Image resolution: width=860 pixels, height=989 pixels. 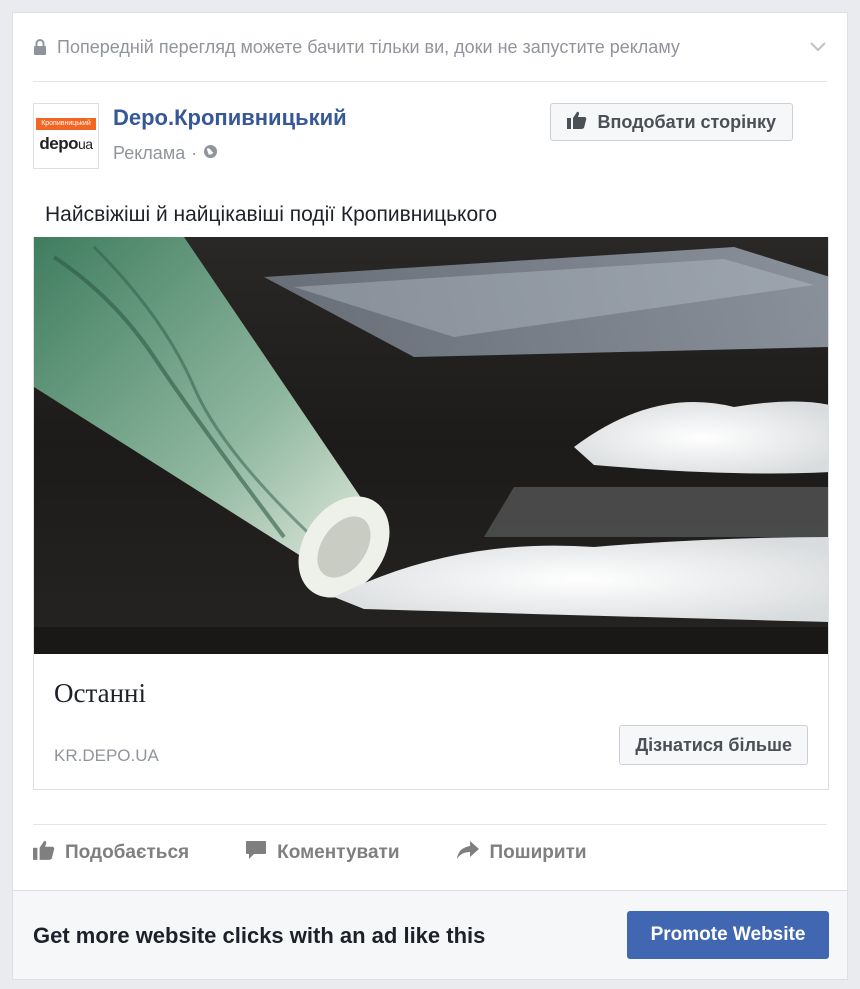 I want to click on sponsored-line: Реклама ·, so click(x=165, y=153).